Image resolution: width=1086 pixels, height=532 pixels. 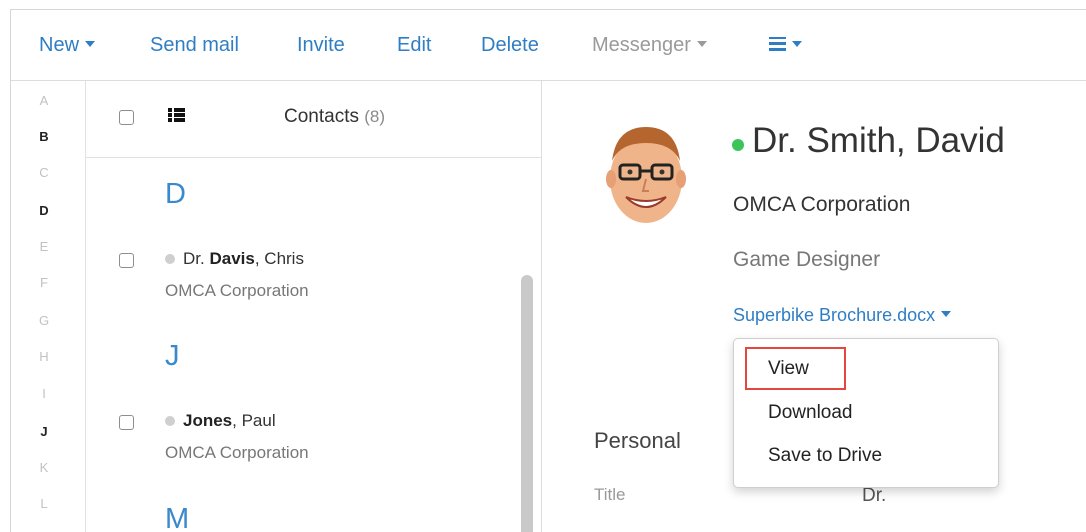 I want to click on contacts-title: Contacts (8), so click(x=334, y=117).